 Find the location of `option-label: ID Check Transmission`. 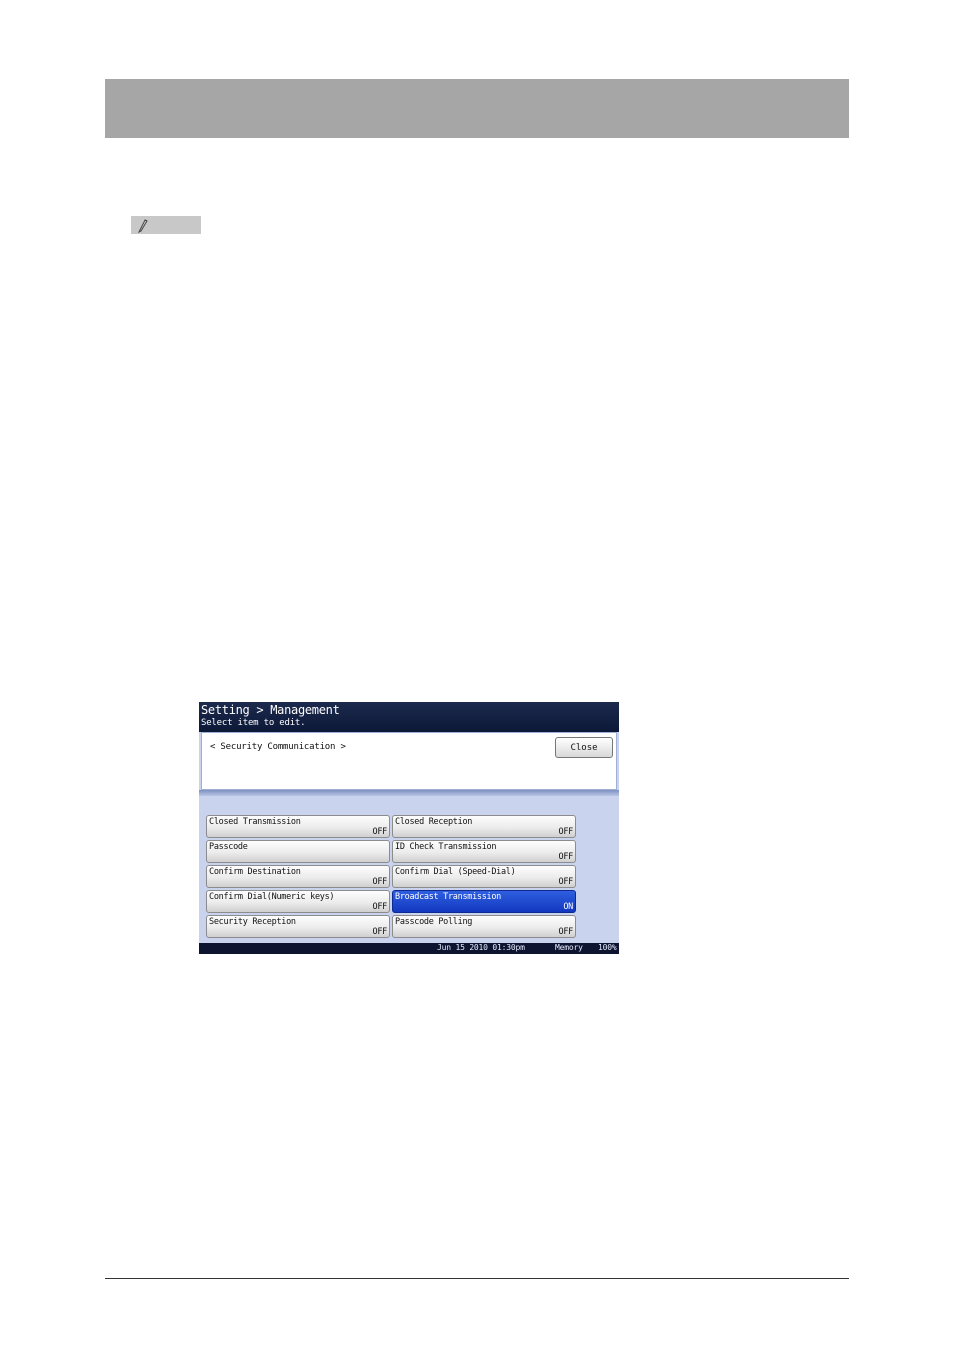

option-label: ID Check Transmission is located at coordinates (446, 847).